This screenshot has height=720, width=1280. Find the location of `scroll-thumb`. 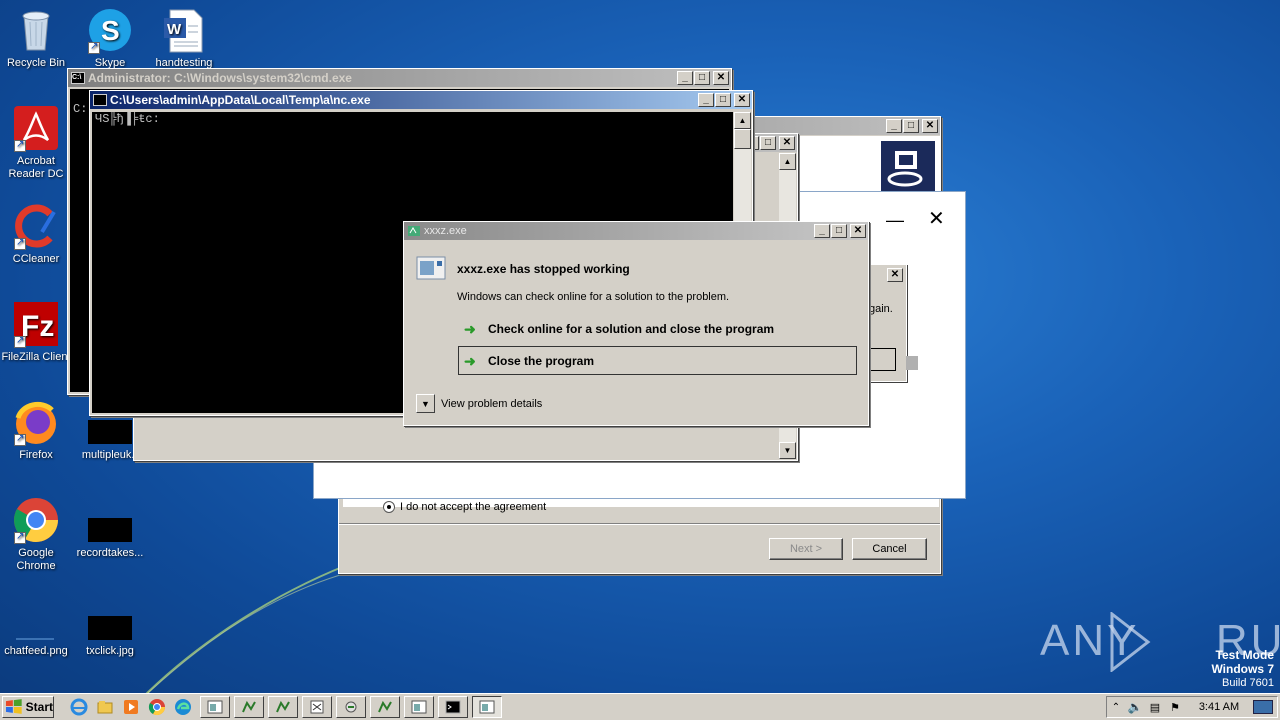

scroll-thumb is located at coordinates (742, 139).